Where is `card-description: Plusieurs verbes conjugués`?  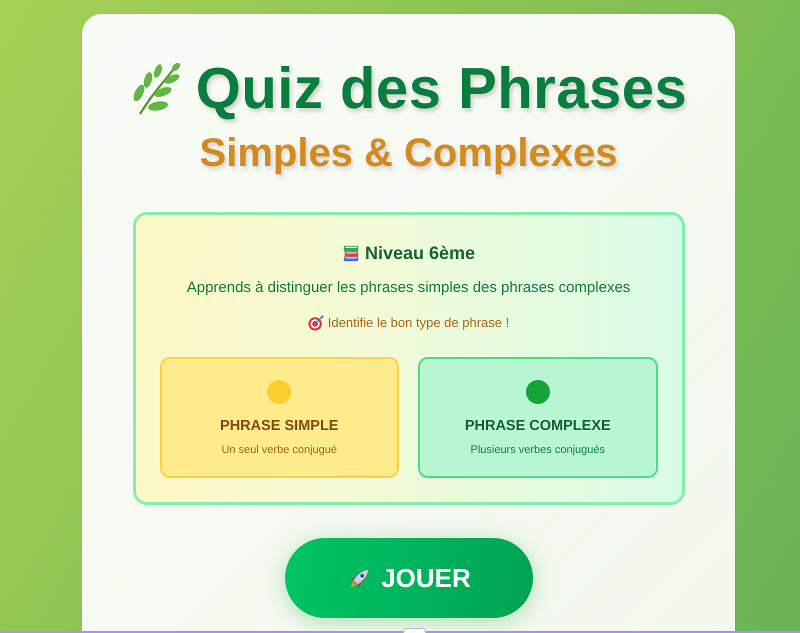 card-description: Plusieurs verbes conjugués is located at coordinates (538, 450).